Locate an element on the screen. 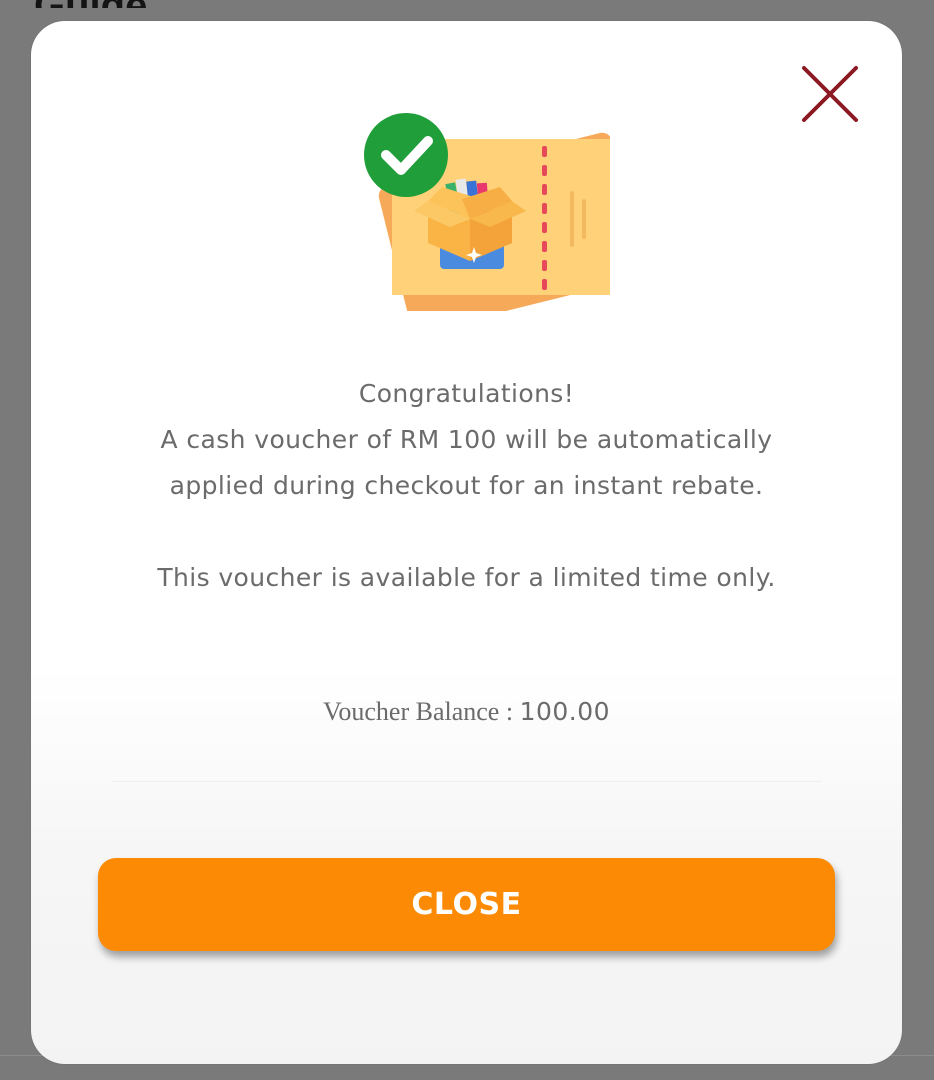 This screenshot has width=934, height=1080. voucher-balance: Voucher Balance : 100.00 is located at coordinates (466, 712).